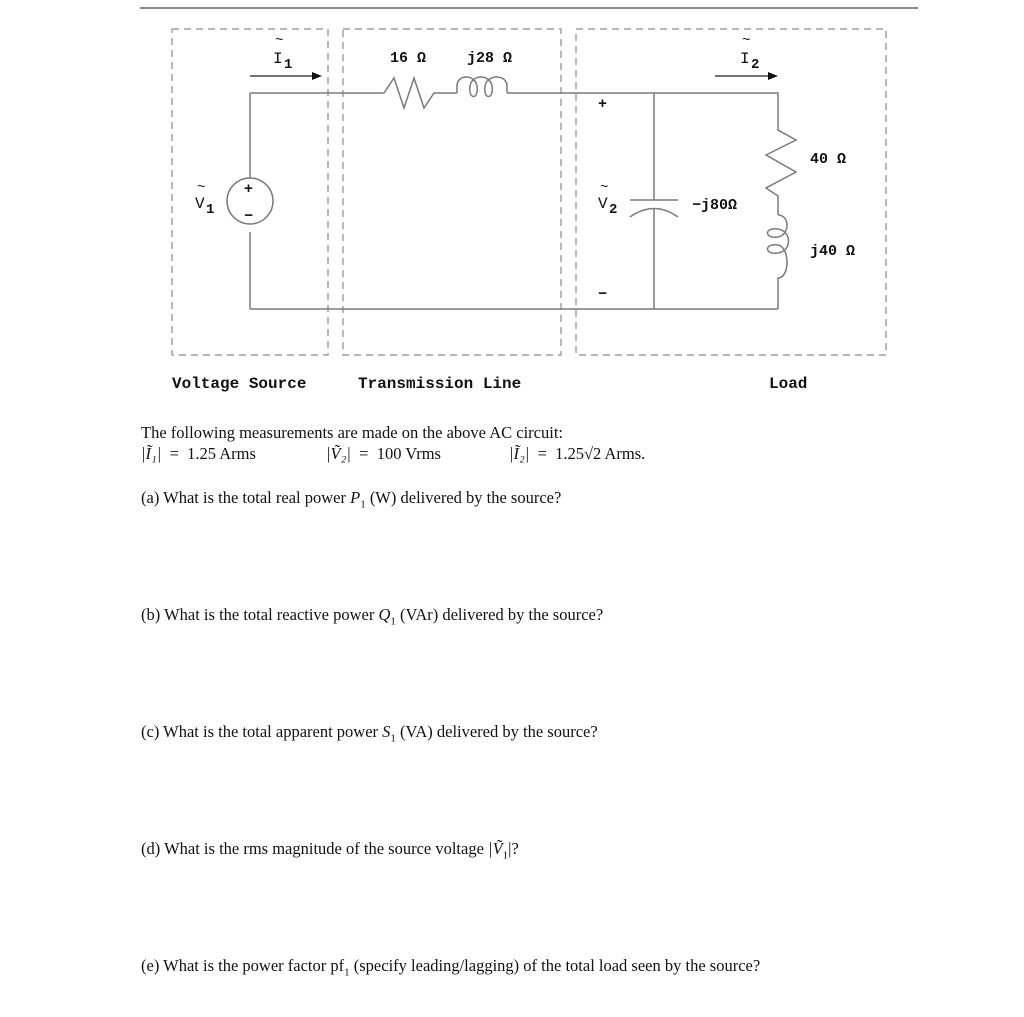  I want to click on question-text-after: (VAr) delivered by the source?, so click(502, 614).